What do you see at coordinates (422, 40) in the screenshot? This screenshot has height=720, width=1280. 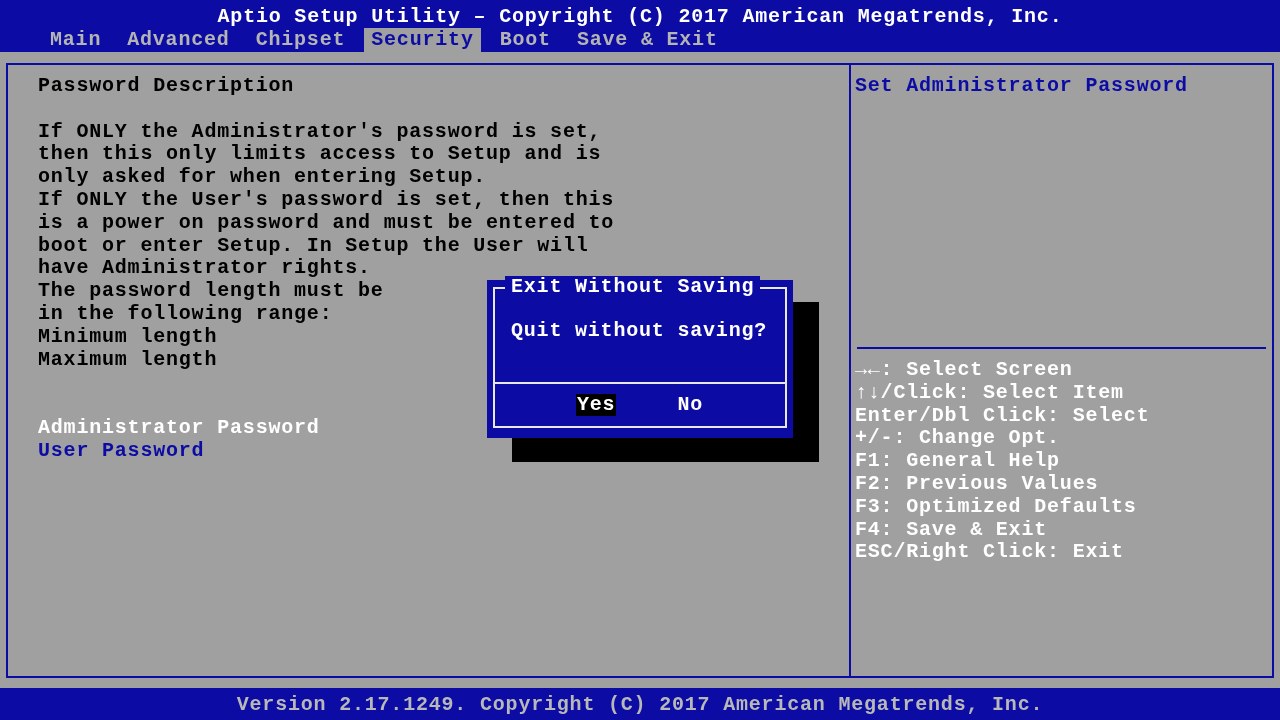 I see `menu-tab: Security` at bounding box center [422, 40].